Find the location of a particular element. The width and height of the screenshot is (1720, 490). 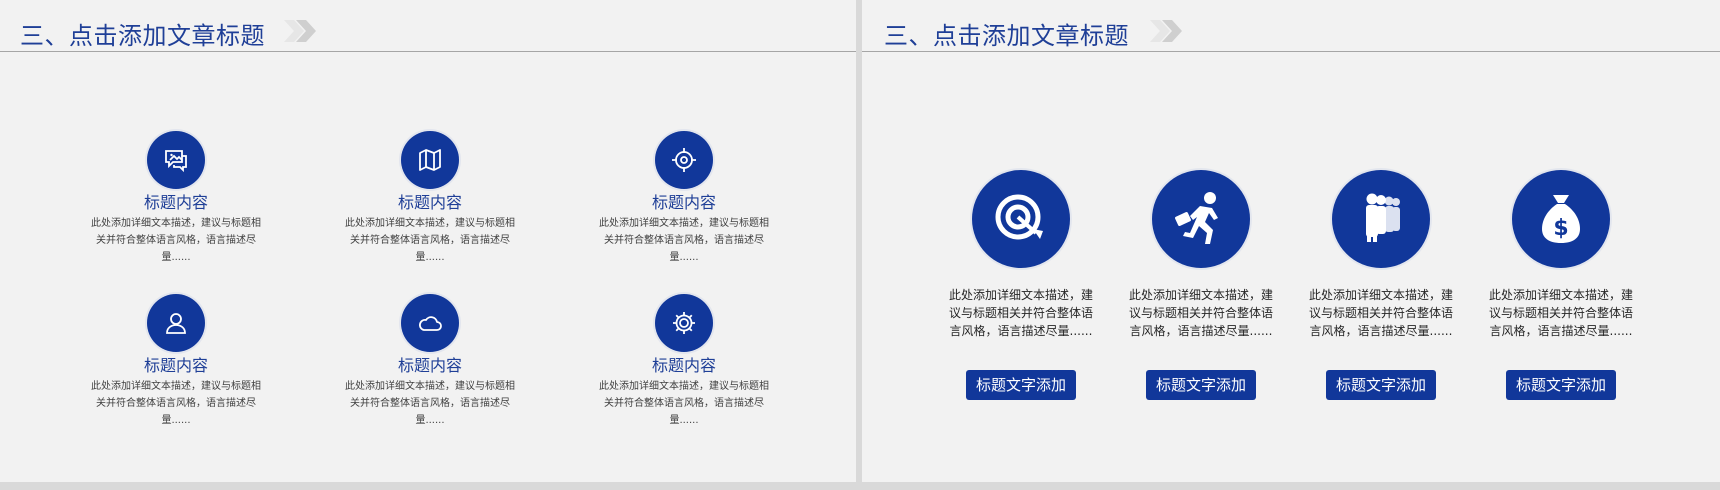

cloud-icon is located at coordinates (430, 323).